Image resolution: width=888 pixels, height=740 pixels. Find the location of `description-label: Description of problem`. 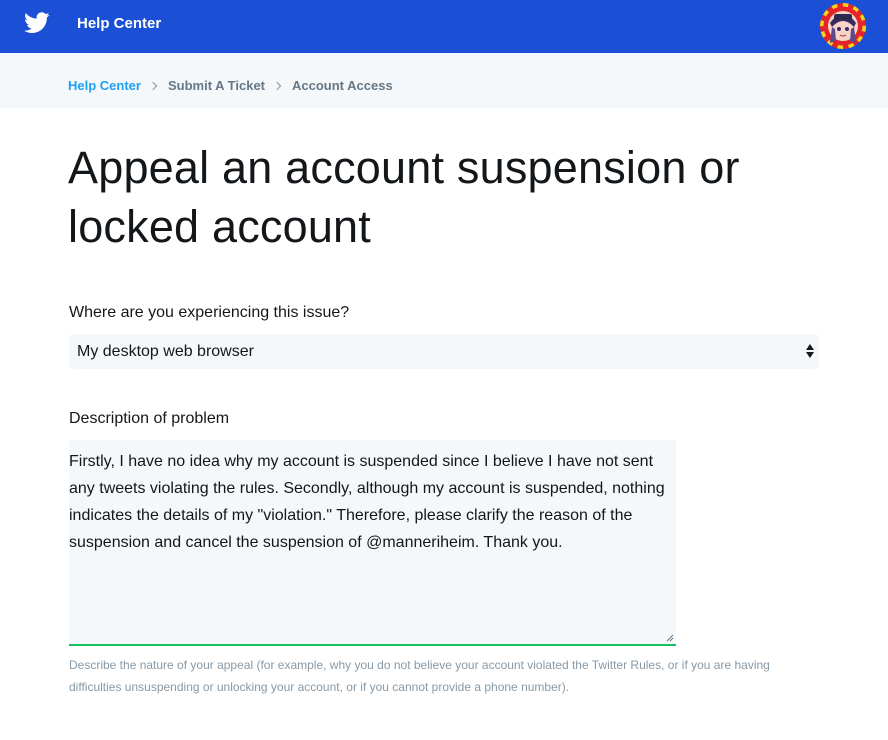

description-label: Description of problem is located at coordinates (149, 418).